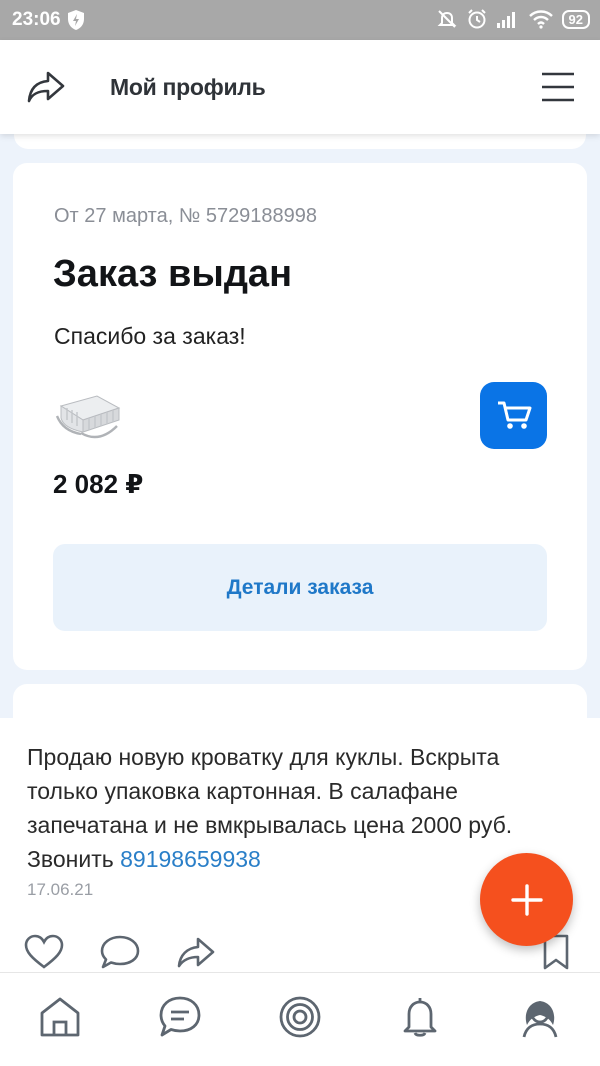 The width and height of the screenshot is (600, 1066). I want to click on repost-icon, so click(196, 952).